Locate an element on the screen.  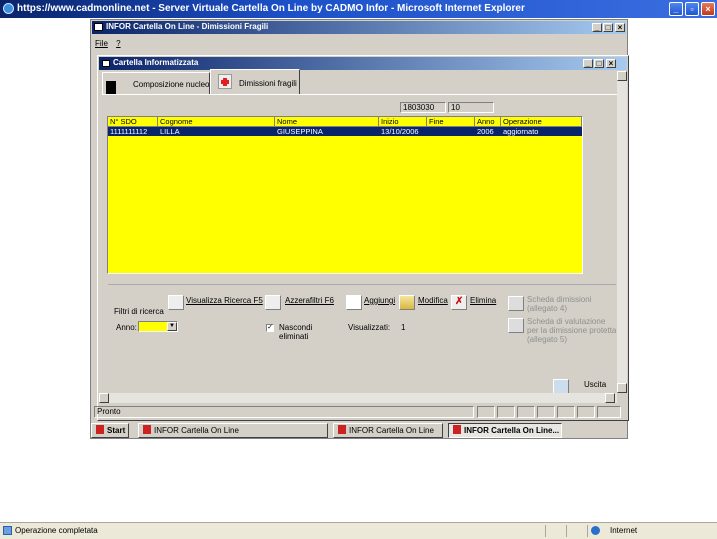
glasses-icon is located at coordinates (273, 302).